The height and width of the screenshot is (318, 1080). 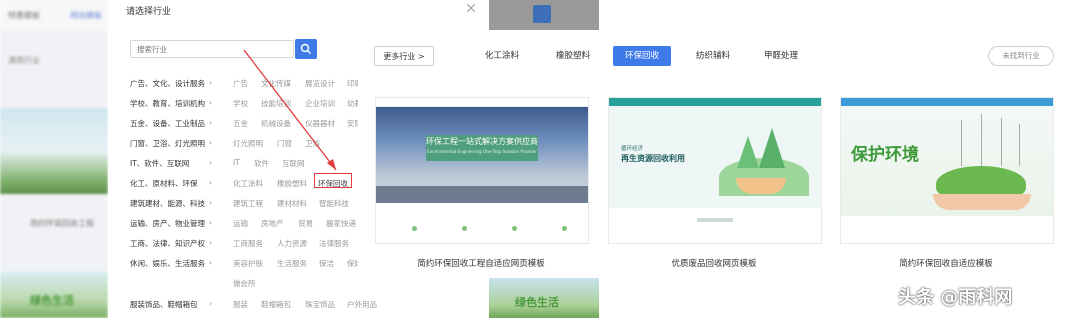 What do you see at coordinates (471, 8) in the screenshot?
I see `close-icon` at bounding box center [471, 8].